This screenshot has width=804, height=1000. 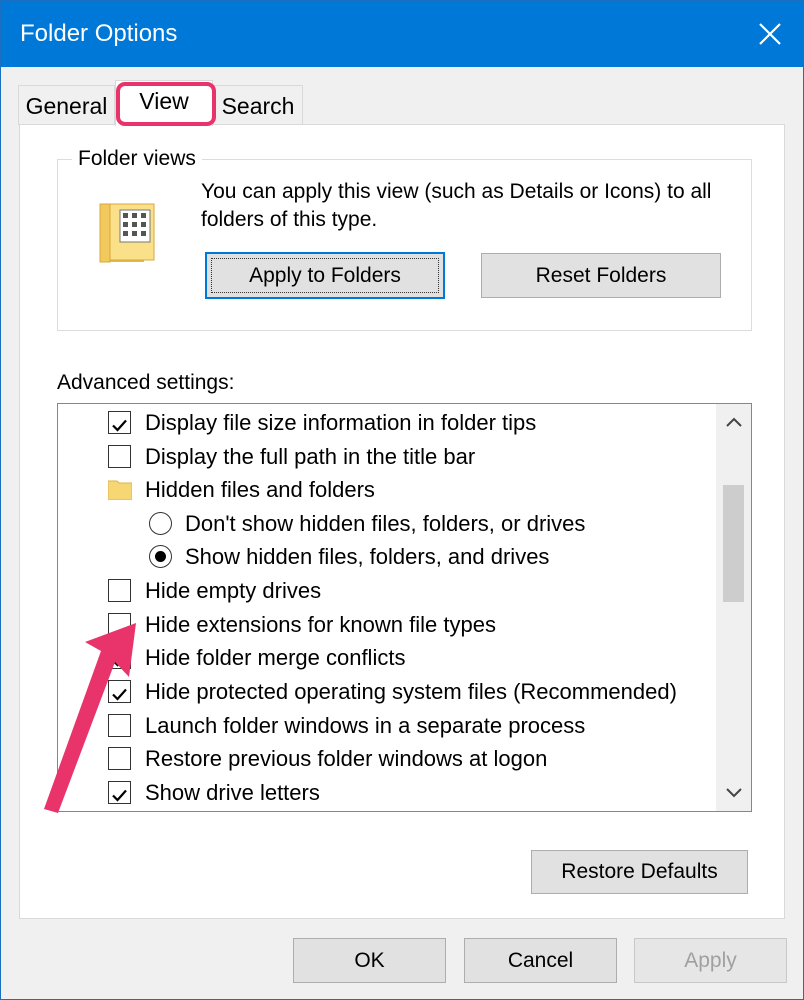 What do you see at coordinates (146, 382) in the screenshot?
I see `advanced-settings-label: Advanced settings:` at bounding box center [146, 382].